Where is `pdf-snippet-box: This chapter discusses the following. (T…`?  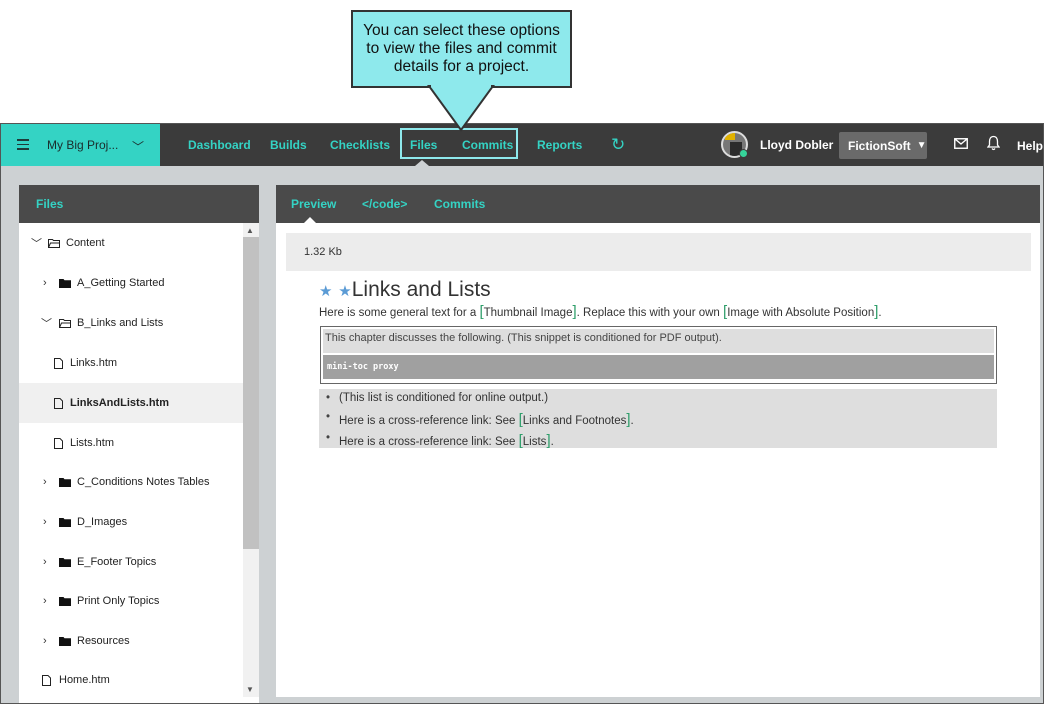
pdf-snippet-box: This chapter discusses the following. (T… is located at coordinates (658, 355).